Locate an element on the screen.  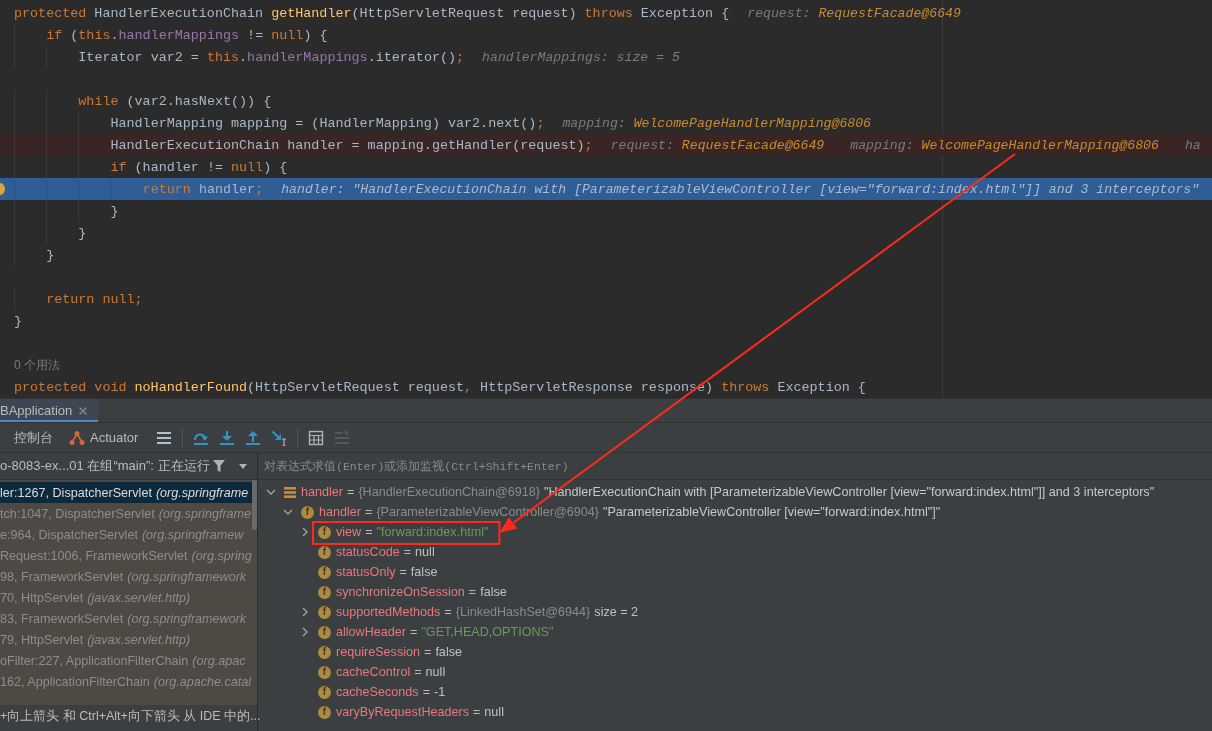
up-arrow-icon is located at coordinates (253, 437).